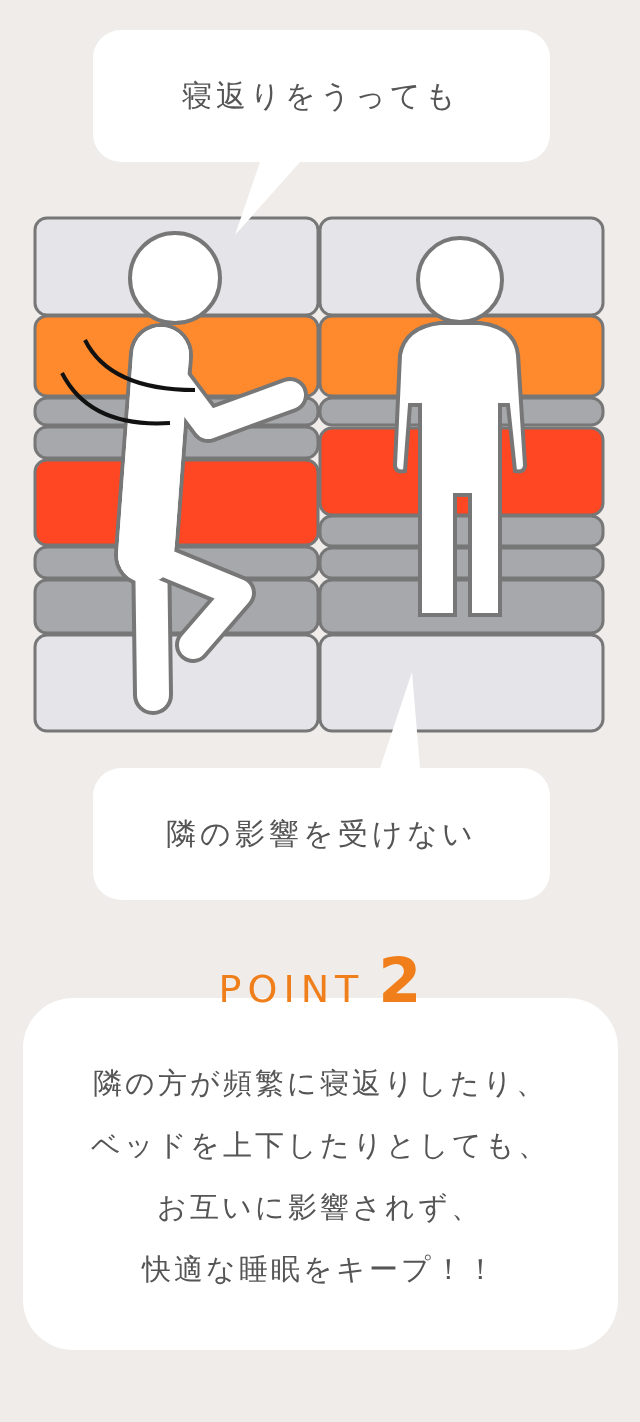 The height and width of the screenshot is (1422, 640). I want to click on bubble-text: 隣の影響を受けない, so click(321, 833).